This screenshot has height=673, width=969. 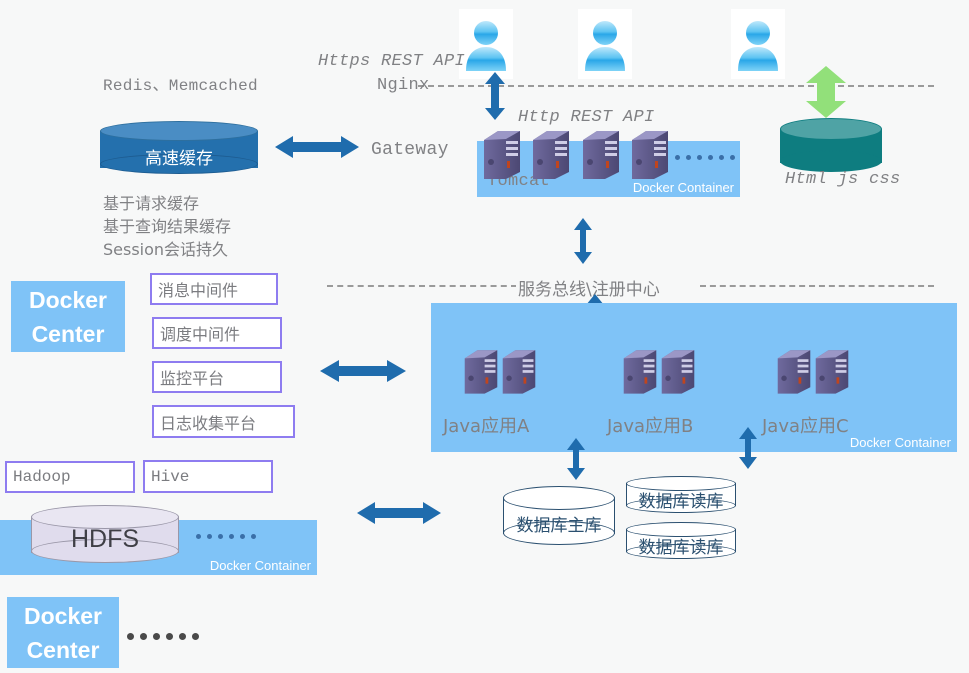 I want to click on https-rest-api-label: Https REST API, so click(x=392, y=61).